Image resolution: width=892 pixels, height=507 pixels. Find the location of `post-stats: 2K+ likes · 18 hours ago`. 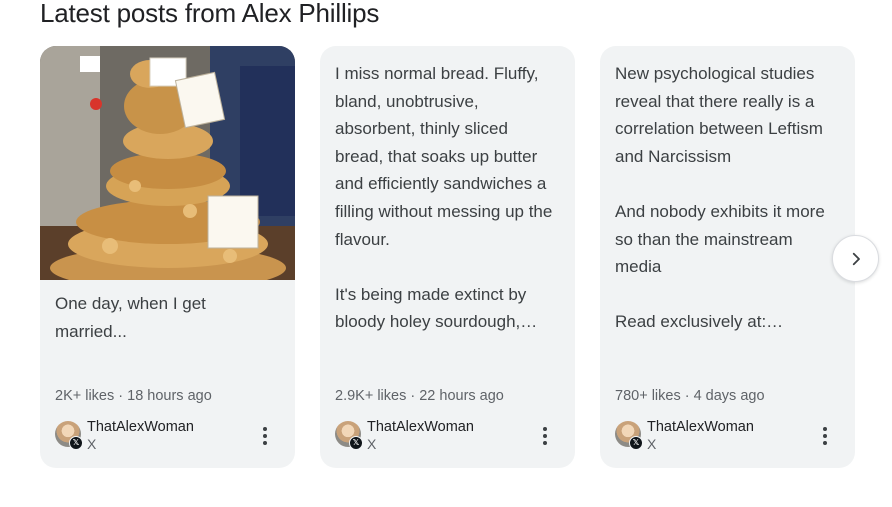

post-stats: 2K+ likes · 18 hours ago is located at coordinates (133, 396).